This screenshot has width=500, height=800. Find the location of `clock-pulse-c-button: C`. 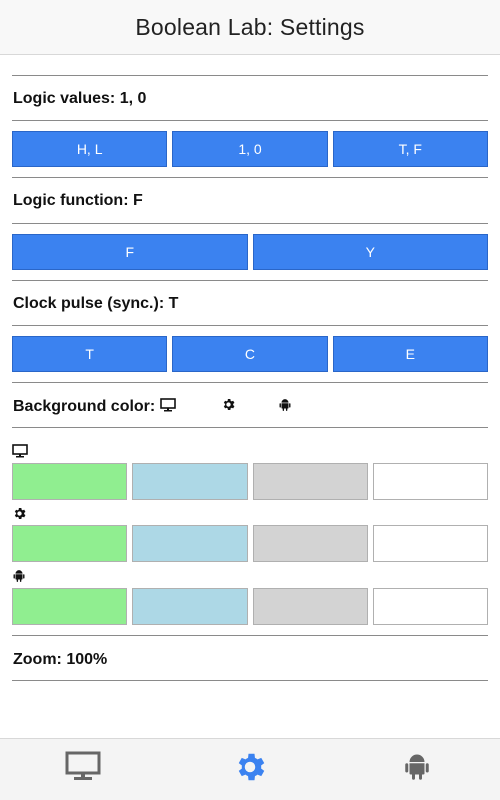

clock-pulse-c-button: C is located at coordinates (250, 354).